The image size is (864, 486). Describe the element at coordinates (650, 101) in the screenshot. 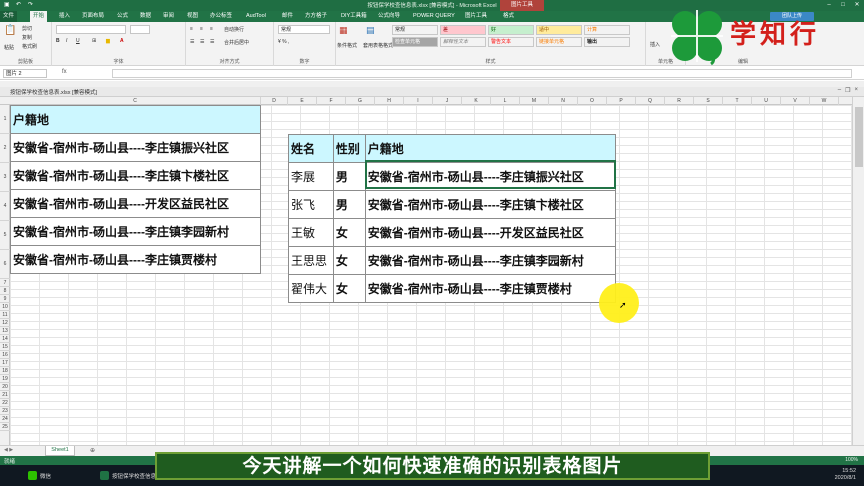

I see `column-header: Q` at that location.